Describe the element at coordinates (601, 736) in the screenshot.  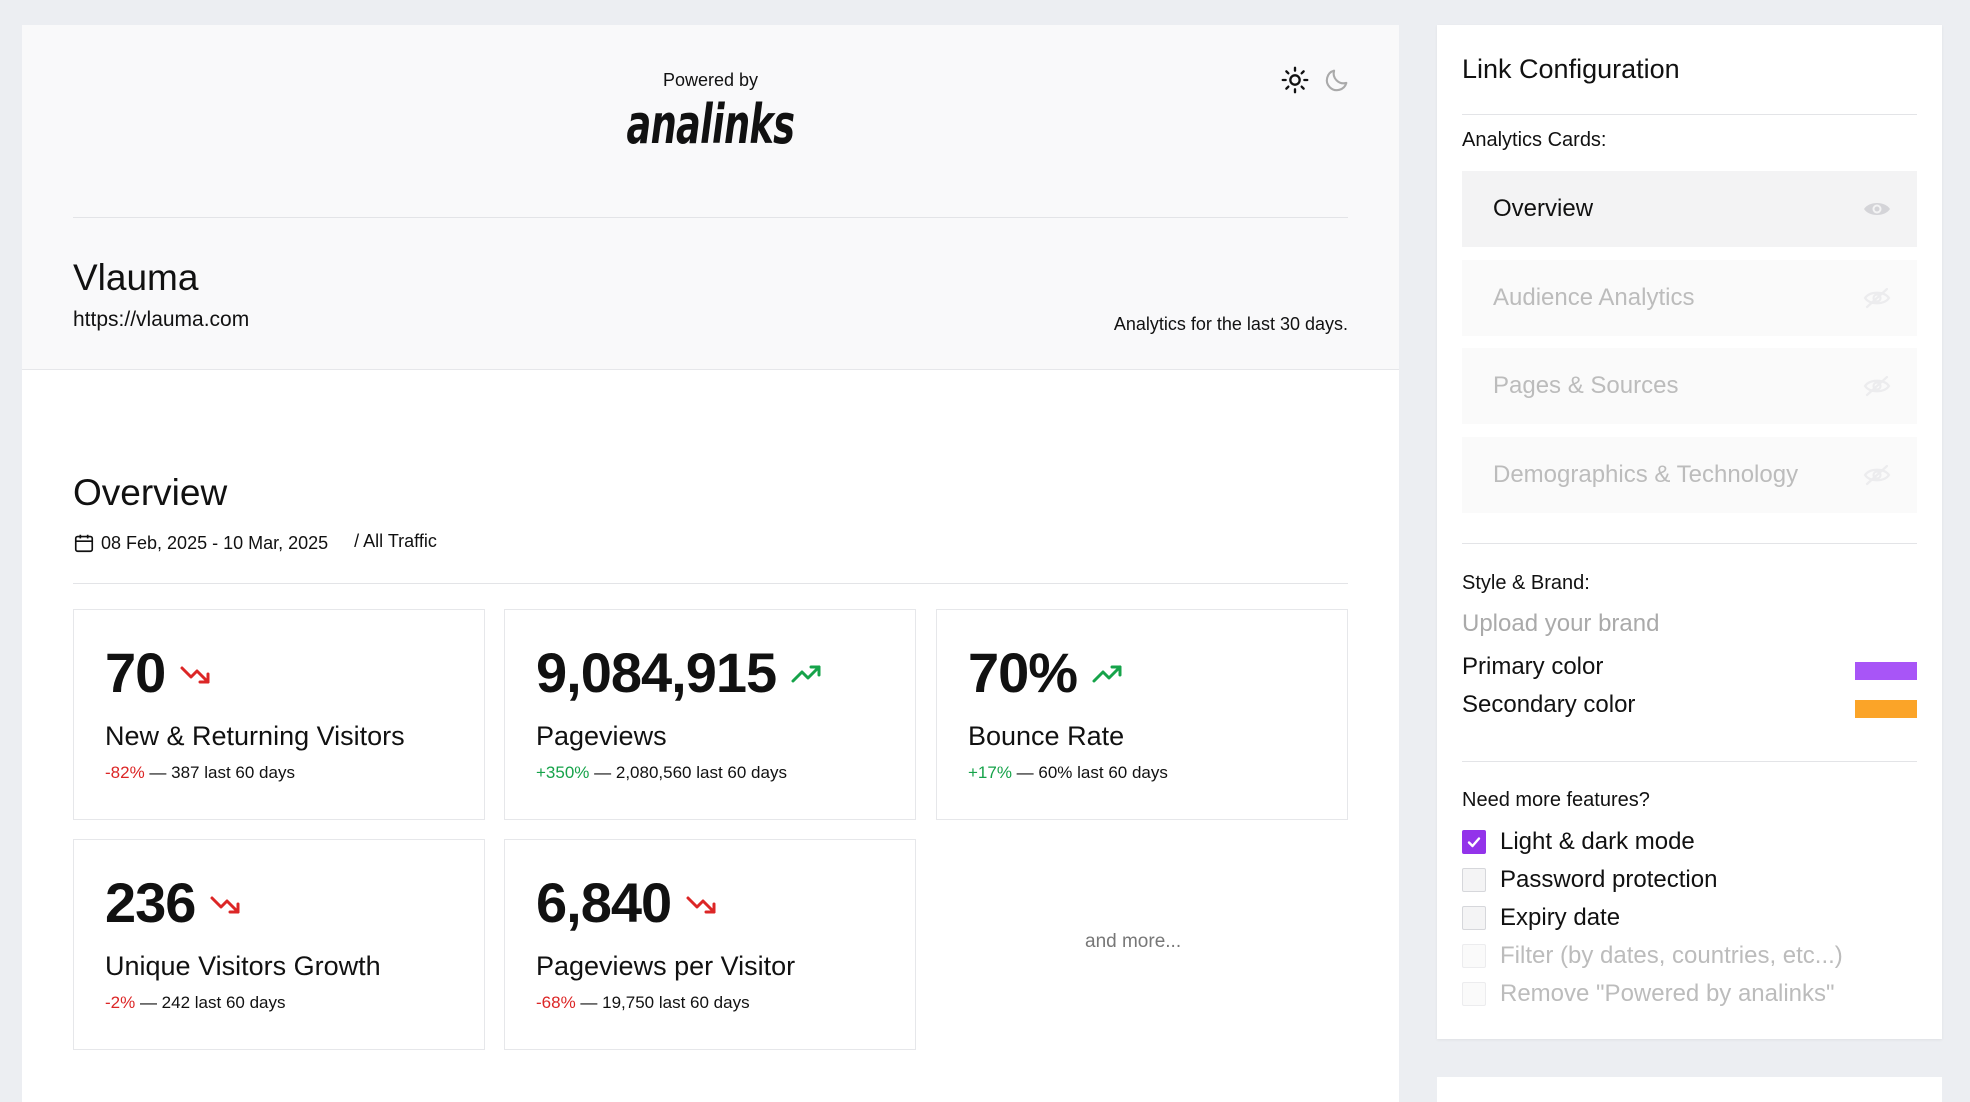
I see `metric-label: Pageviews` at that location.